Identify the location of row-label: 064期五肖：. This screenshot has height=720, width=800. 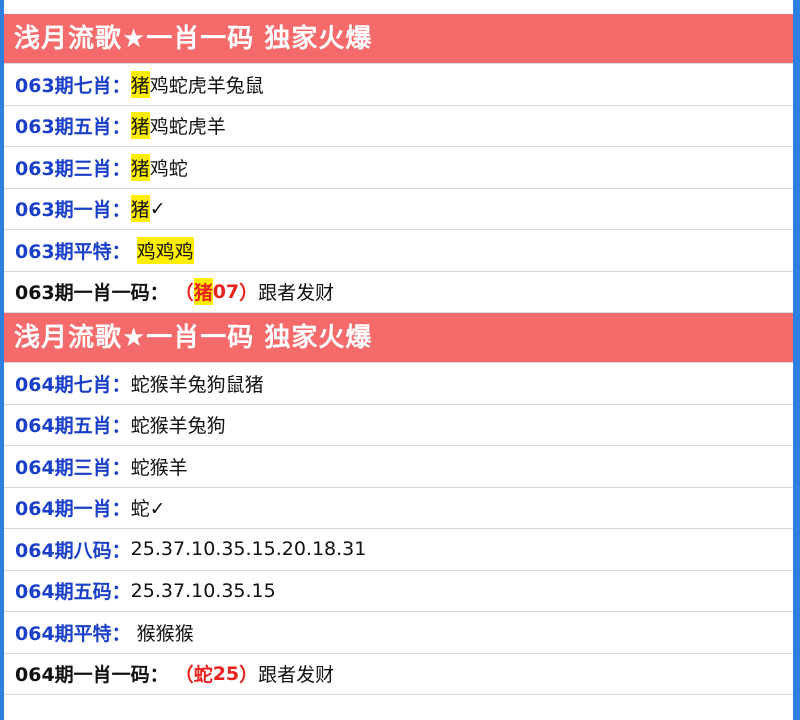
(73, 426).